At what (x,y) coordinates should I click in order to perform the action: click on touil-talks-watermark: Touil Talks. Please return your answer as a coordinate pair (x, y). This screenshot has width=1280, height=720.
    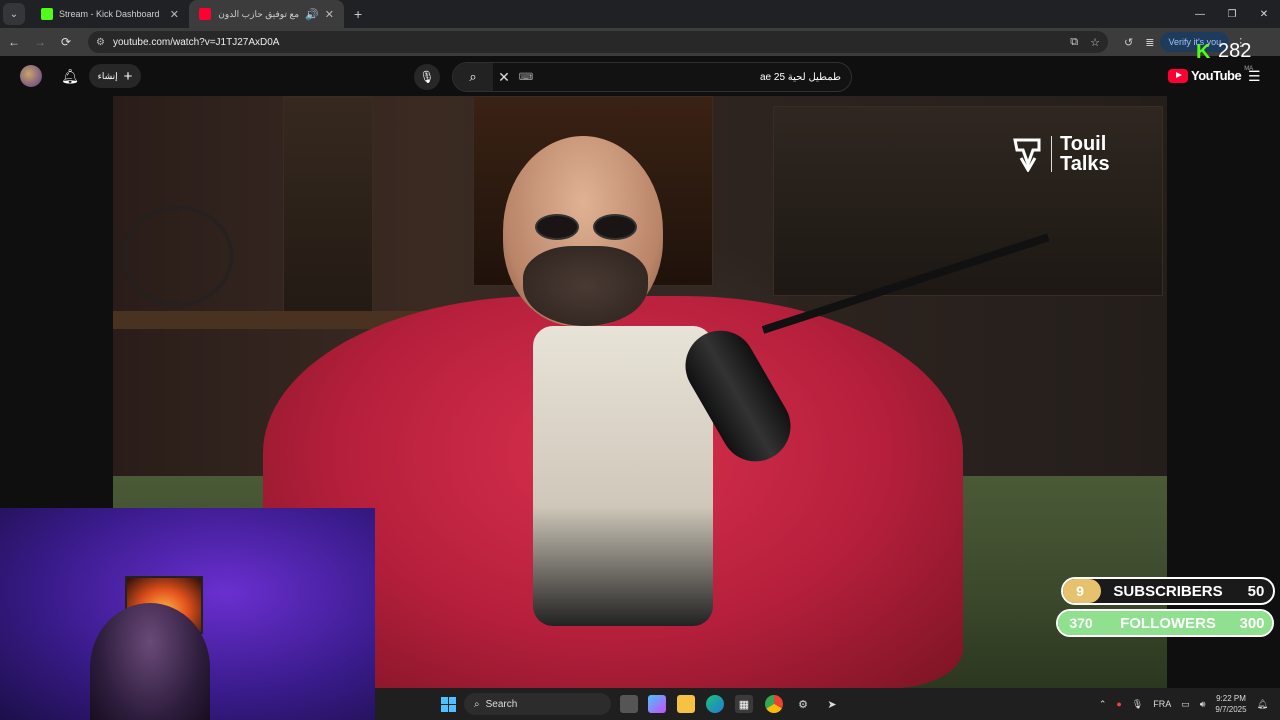
    Looking at the image, I should click on (1061, 154).